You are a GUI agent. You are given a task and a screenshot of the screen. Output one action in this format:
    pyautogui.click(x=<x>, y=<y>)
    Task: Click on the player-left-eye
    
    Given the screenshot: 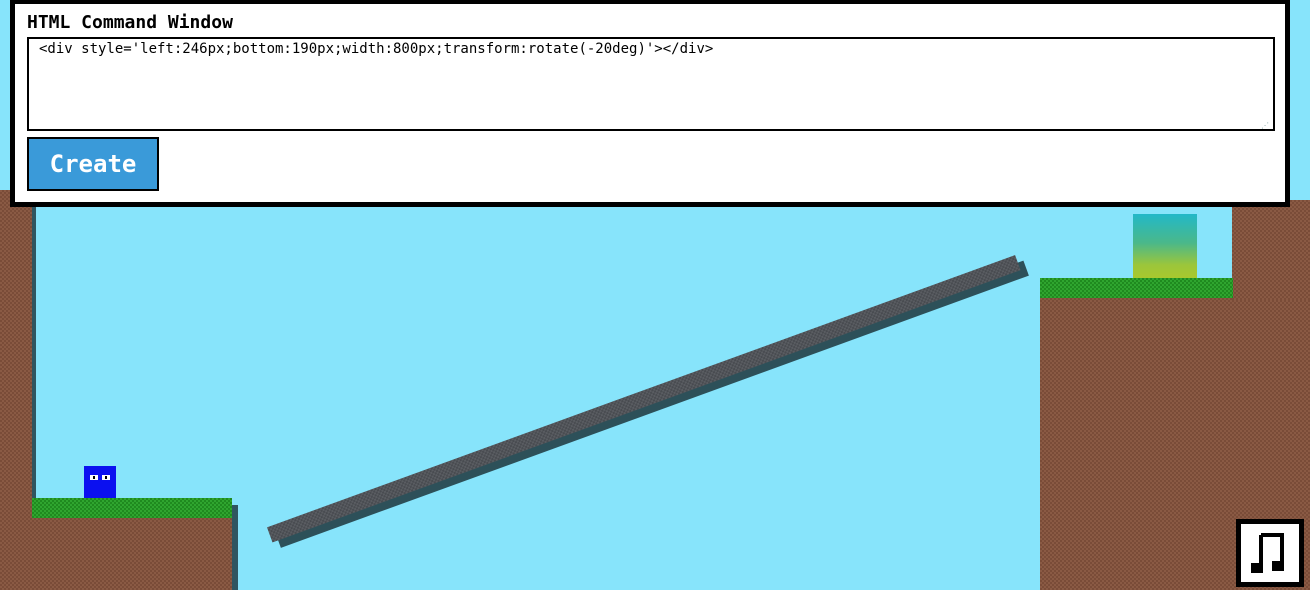 What is the action you would take?
    pyautogui.click(x=94, y=477)
    